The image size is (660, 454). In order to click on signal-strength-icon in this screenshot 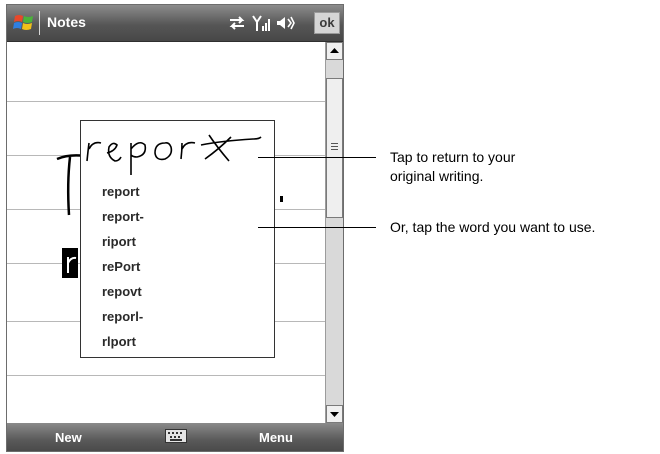, I will do `click(261, 23)`.